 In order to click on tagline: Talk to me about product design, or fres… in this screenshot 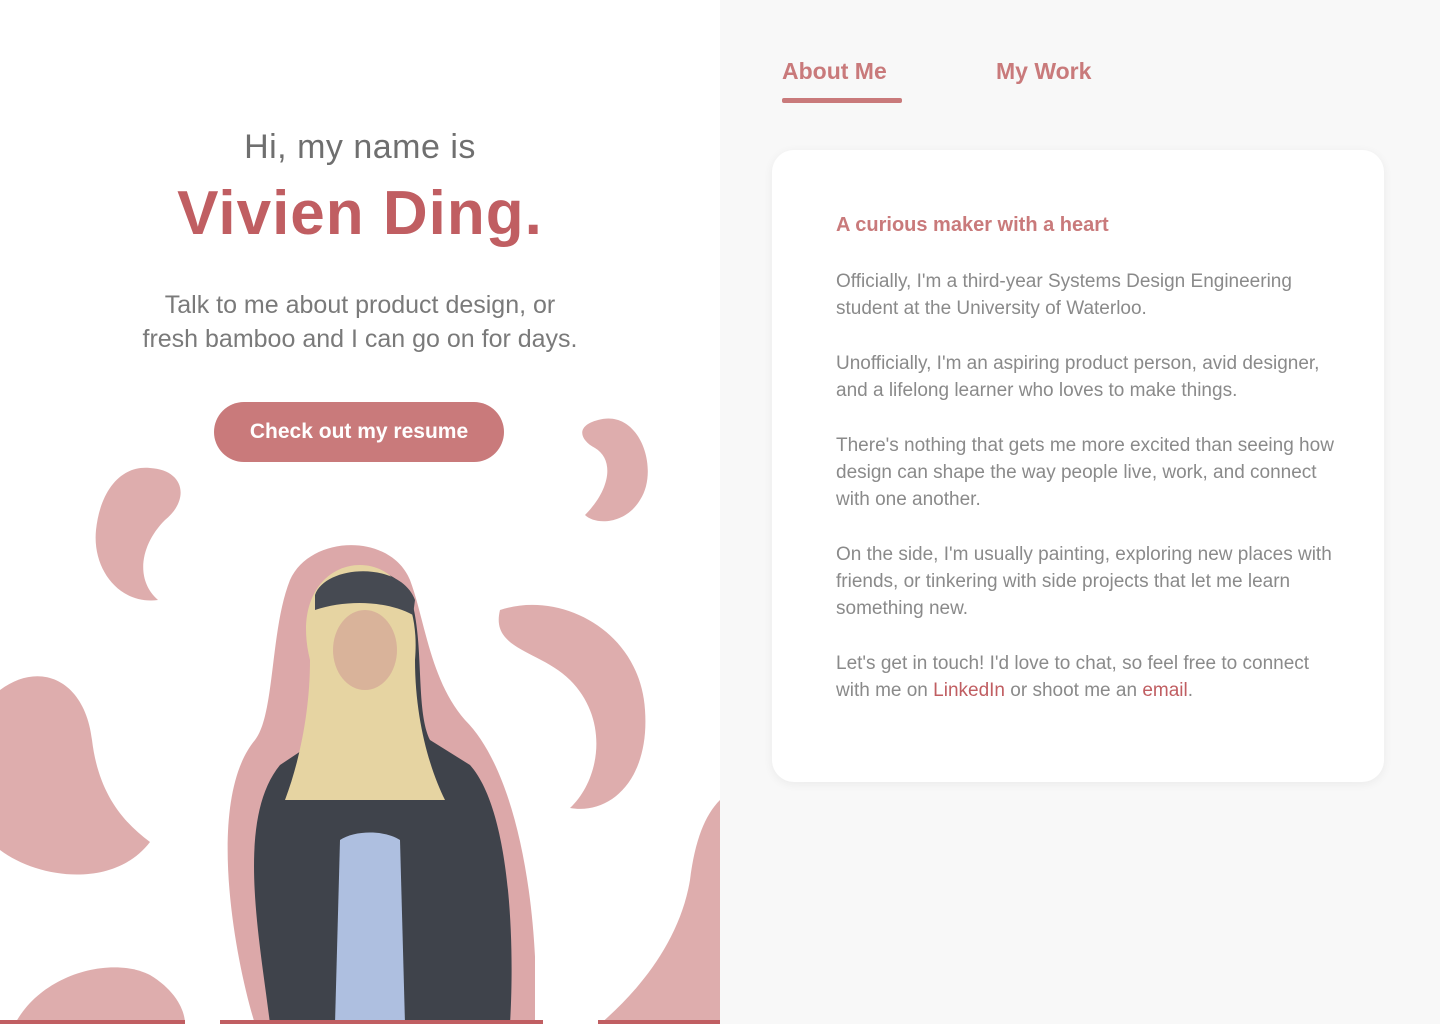, I will do `click(360, 322)`.